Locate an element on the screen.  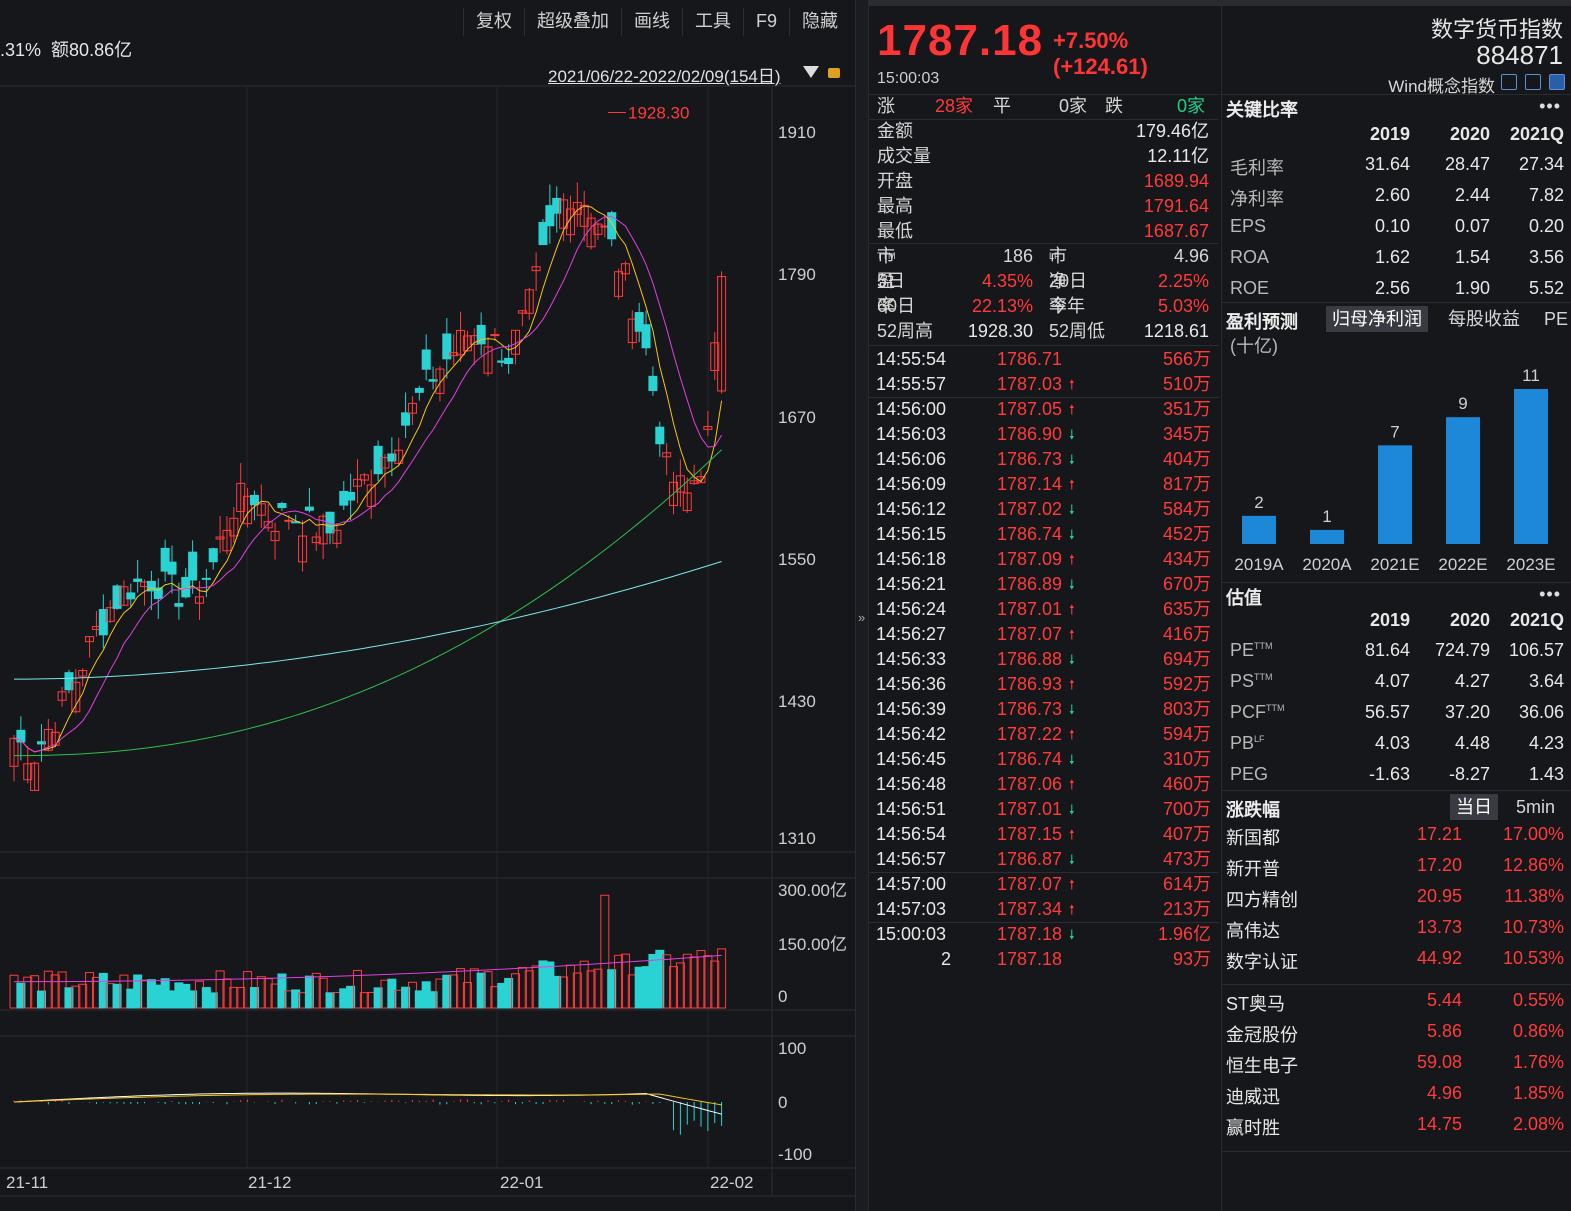
macd-axis-label: 0 is located at coordinates (782, 1102).